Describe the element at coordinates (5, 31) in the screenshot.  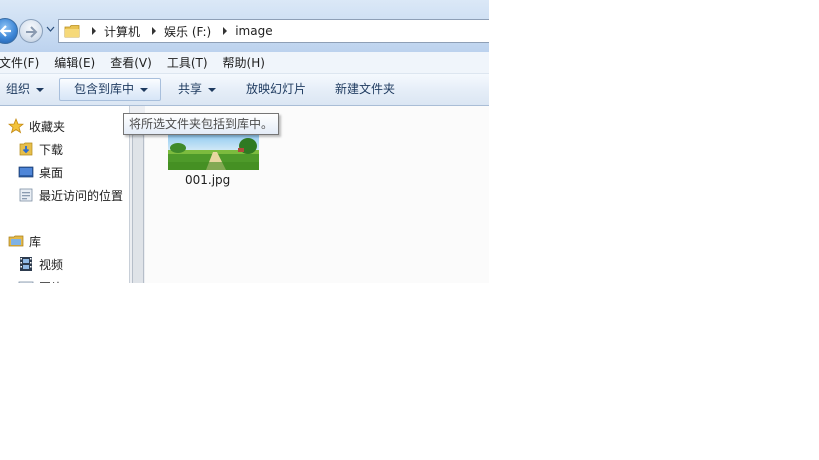
I see `back-arrow-icon` at that location.